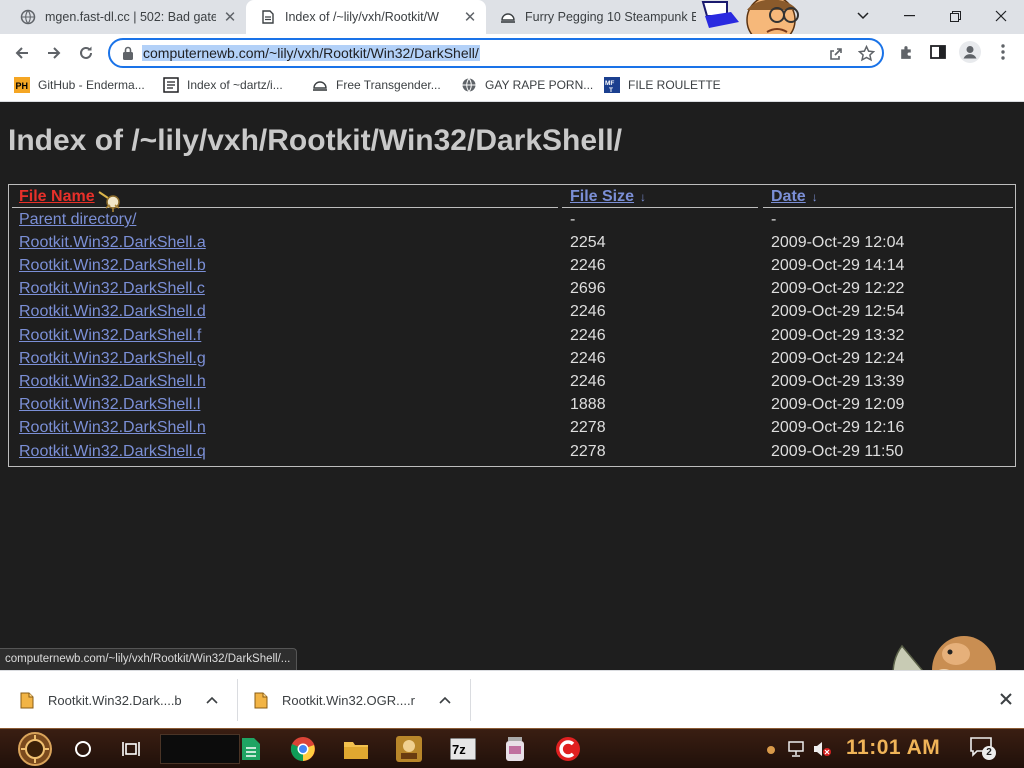 The height and width of the screenshot is (768, 1024). What do you see at coordinates (22, 53) in the screenshot?
I see `back-button` at bounding box center [22, 53].